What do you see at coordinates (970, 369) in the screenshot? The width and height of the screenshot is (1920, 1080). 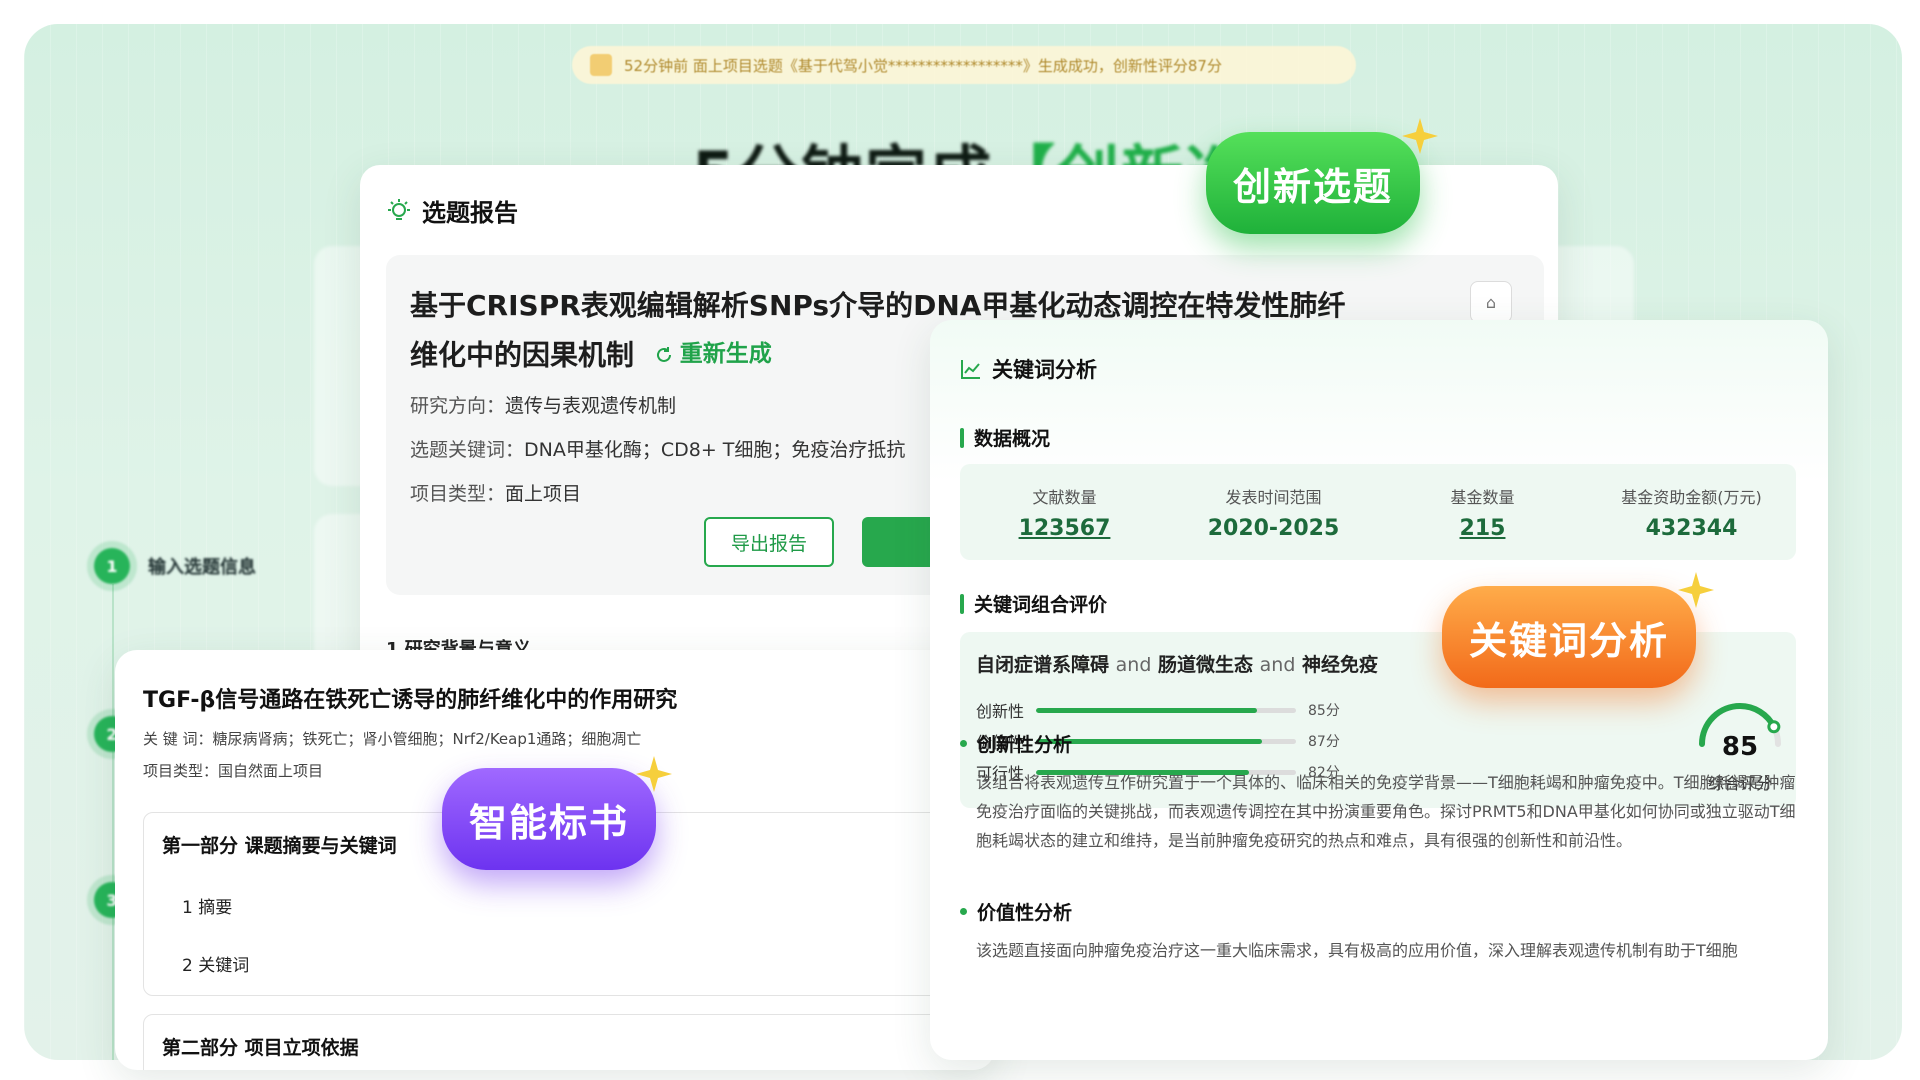 I see `line-chart-icon` at bounding box center [970, 369].